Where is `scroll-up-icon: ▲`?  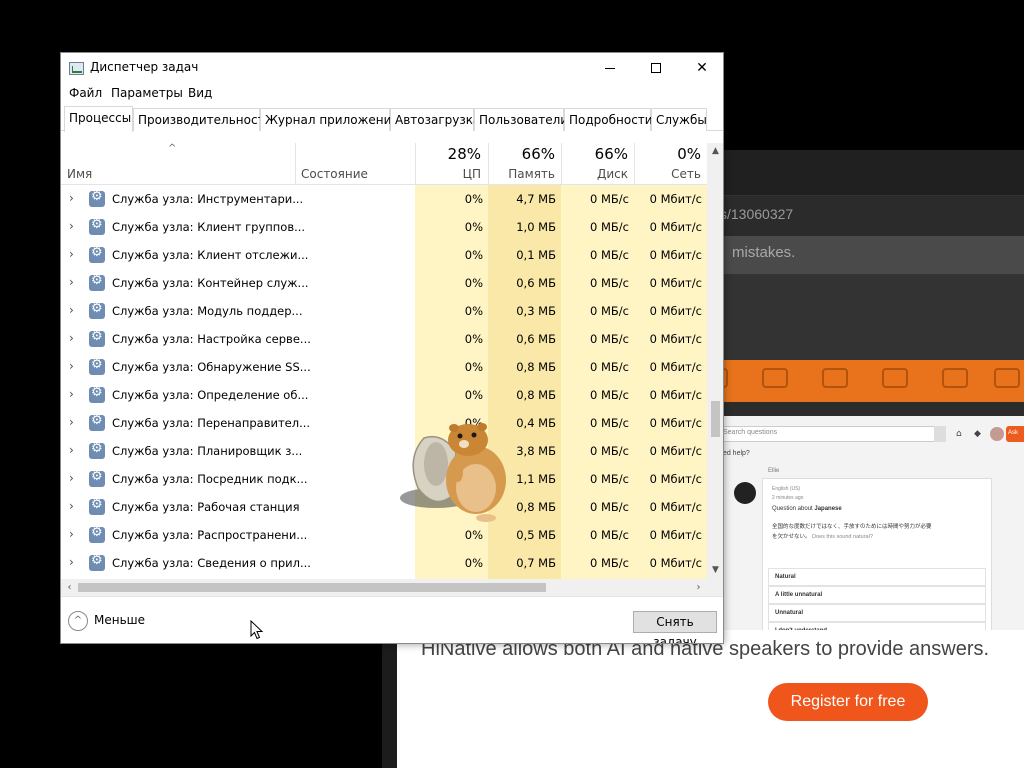
scroll-up-icon: ▲ is located at coordinates (715, 151).